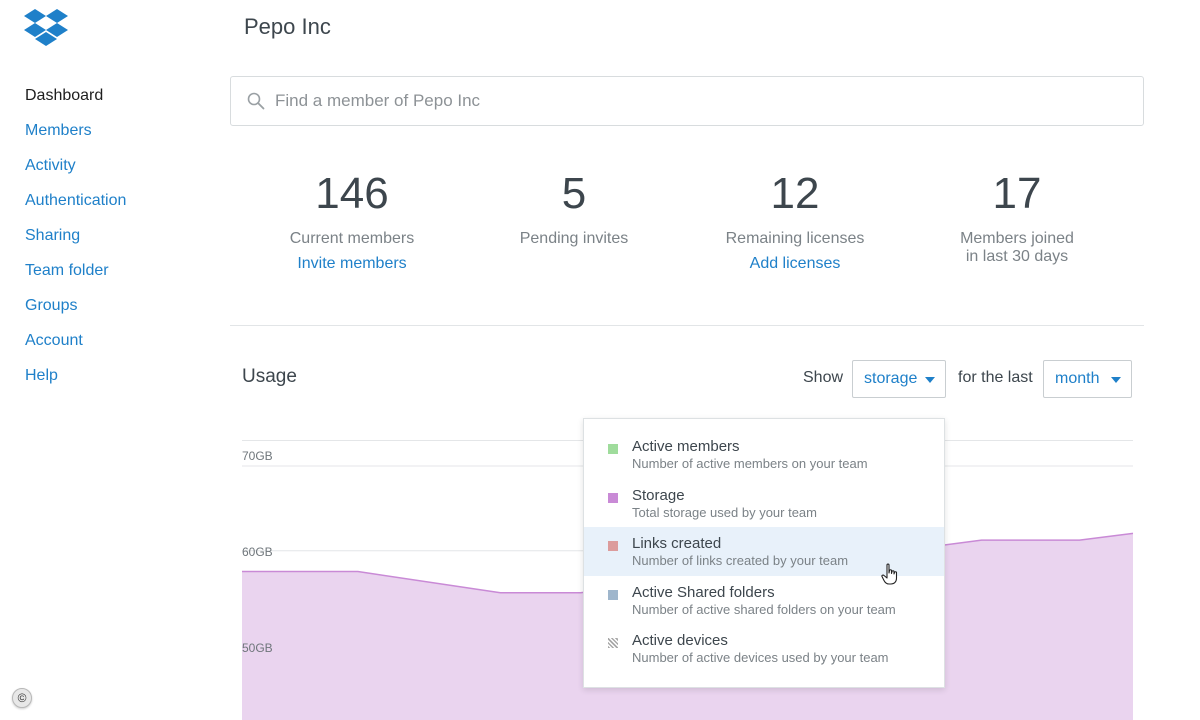  I want to click on option-title: Active members, so click(686, 446).